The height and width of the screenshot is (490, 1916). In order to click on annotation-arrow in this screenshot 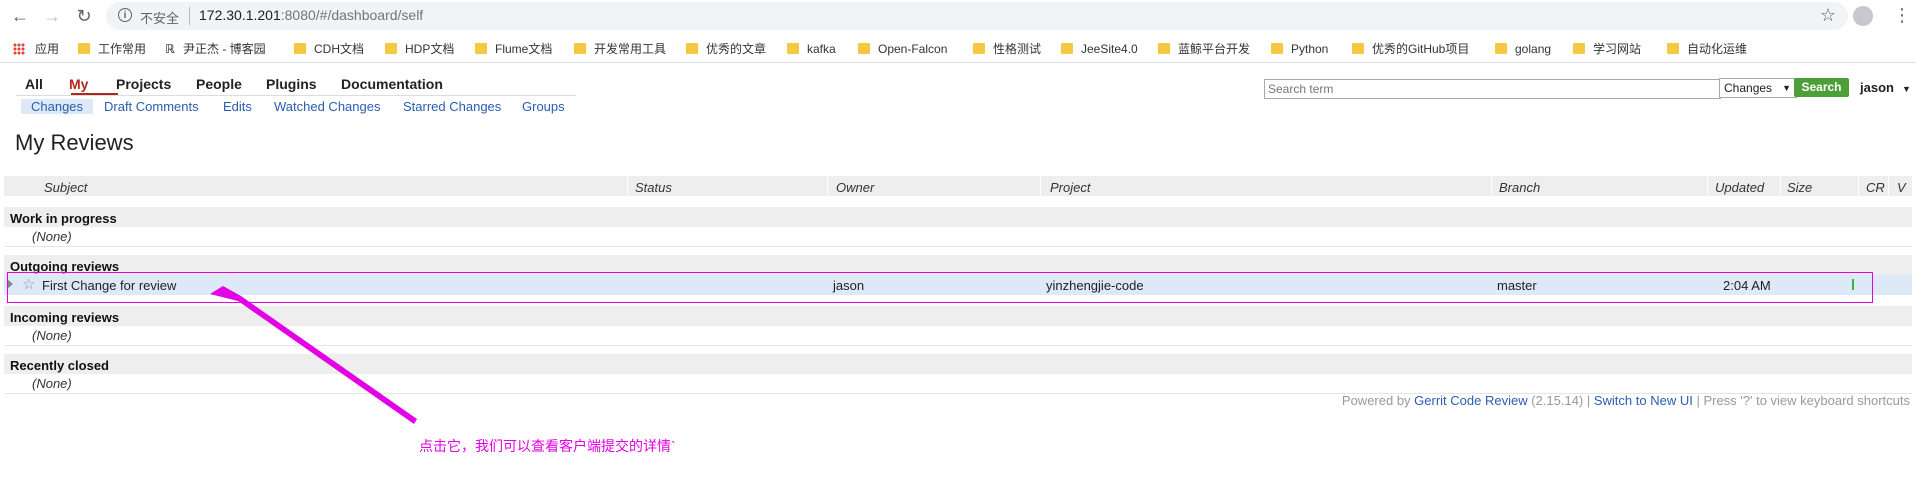, I will do `click(313, 355)`.